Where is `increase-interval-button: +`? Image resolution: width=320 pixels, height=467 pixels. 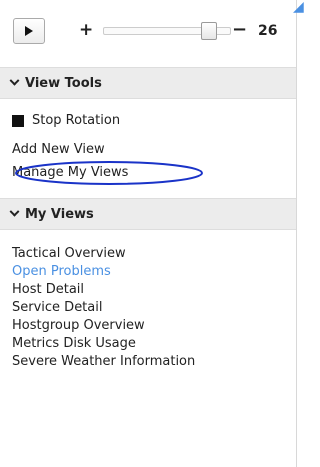 increase-interval-button: + is located at coordinates (86, 30).